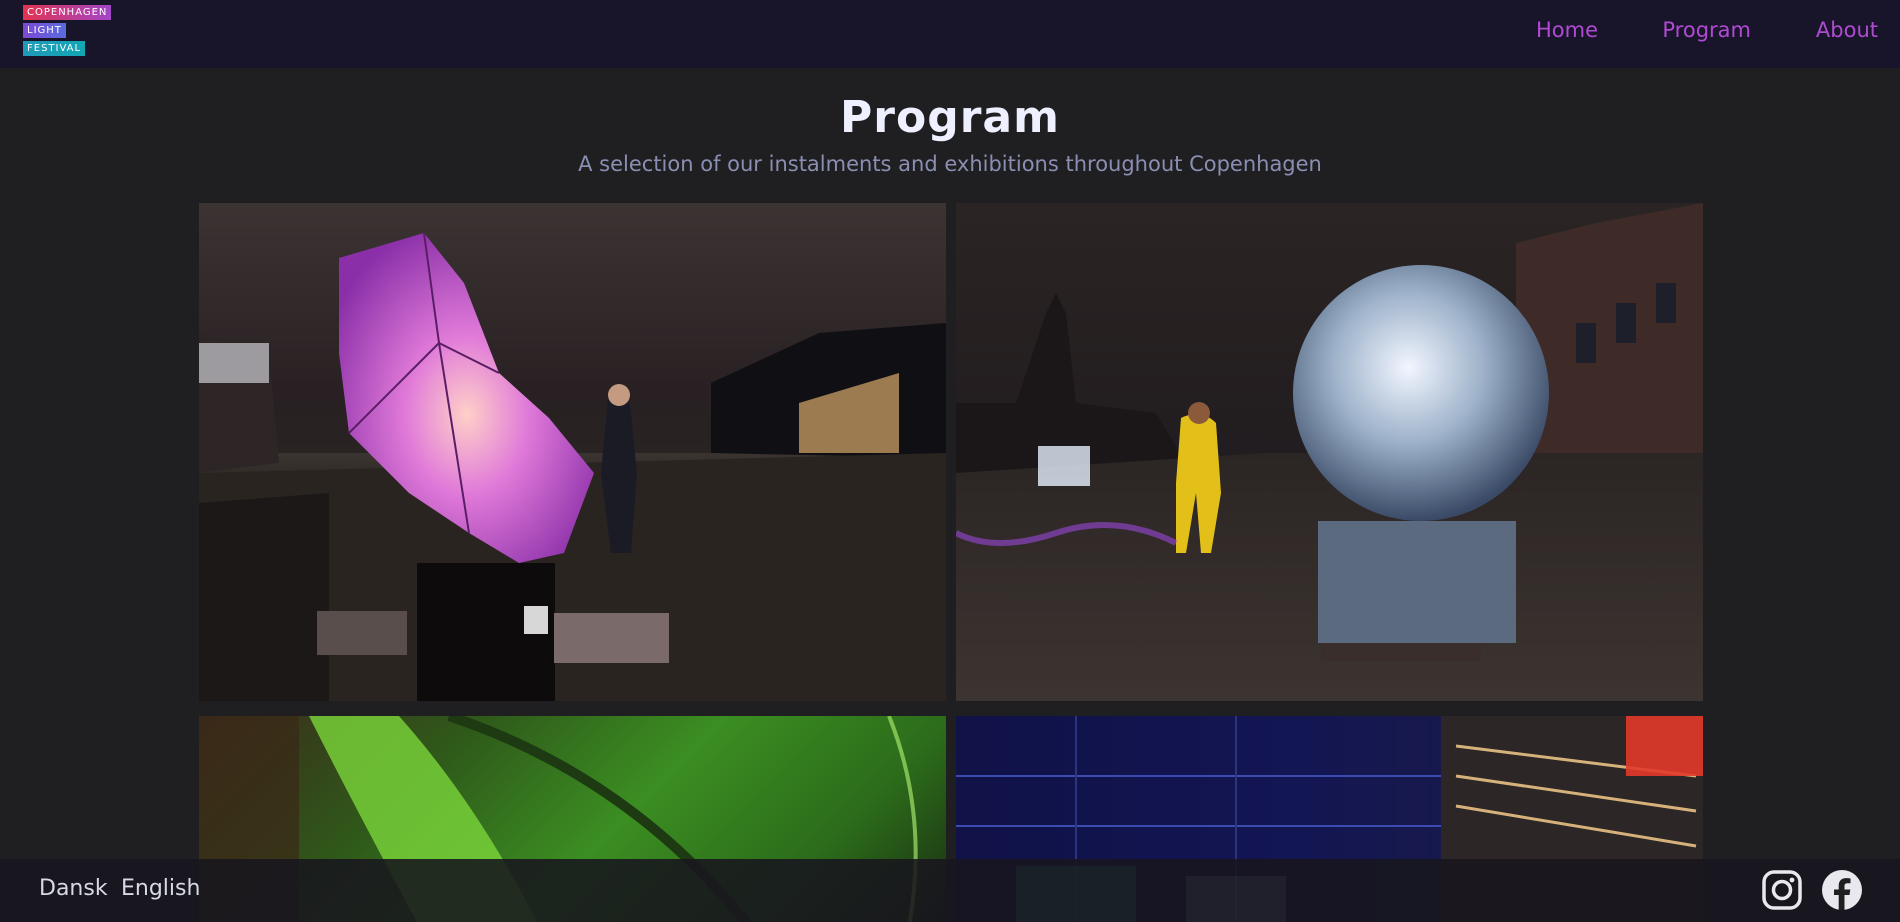  Describe the element at coordinates (160, 888) in the screenshot. I see `language-english: English` at that location.